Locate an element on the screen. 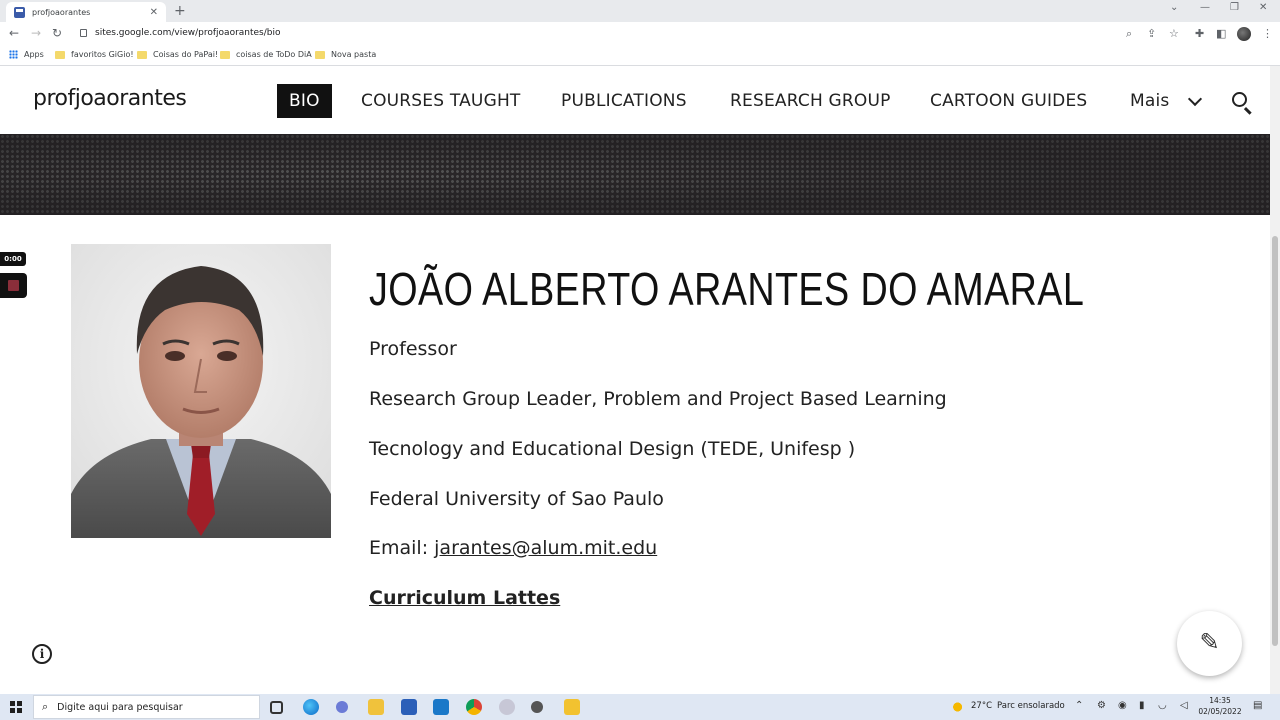  search-icon: ⌕ is located at coordinates (45, 706).